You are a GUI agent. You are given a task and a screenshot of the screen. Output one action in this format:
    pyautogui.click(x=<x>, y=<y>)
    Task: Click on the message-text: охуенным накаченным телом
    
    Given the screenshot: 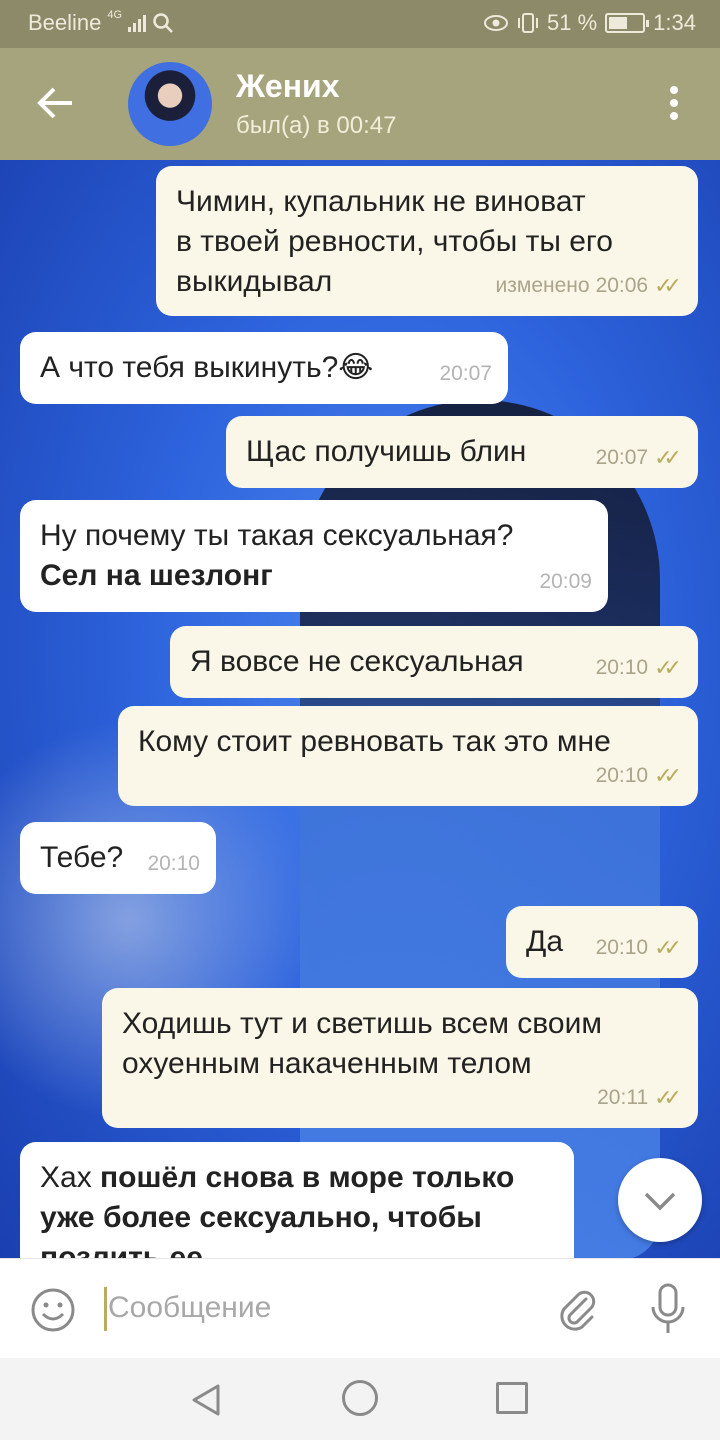 What is the action you would take?
    pyautogui.click(x=327, y=1063)
    